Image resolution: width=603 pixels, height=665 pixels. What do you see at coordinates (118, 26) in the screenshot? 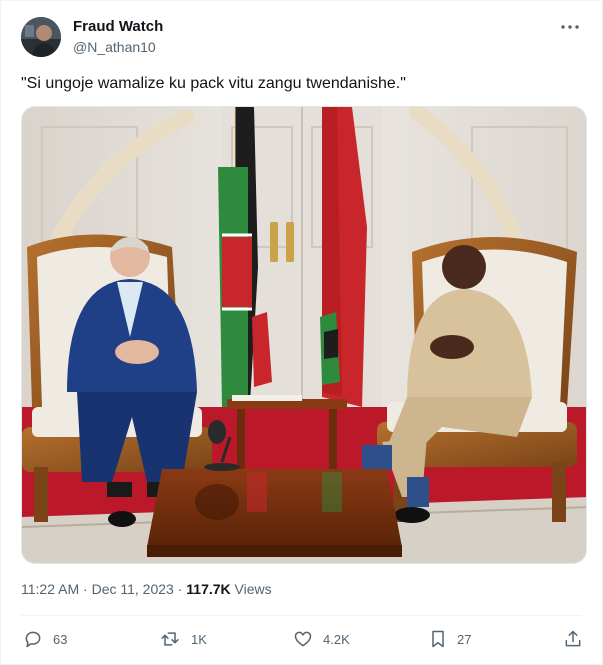
I see `author-name: Fraud Watch` at bounding box center [118, 26].